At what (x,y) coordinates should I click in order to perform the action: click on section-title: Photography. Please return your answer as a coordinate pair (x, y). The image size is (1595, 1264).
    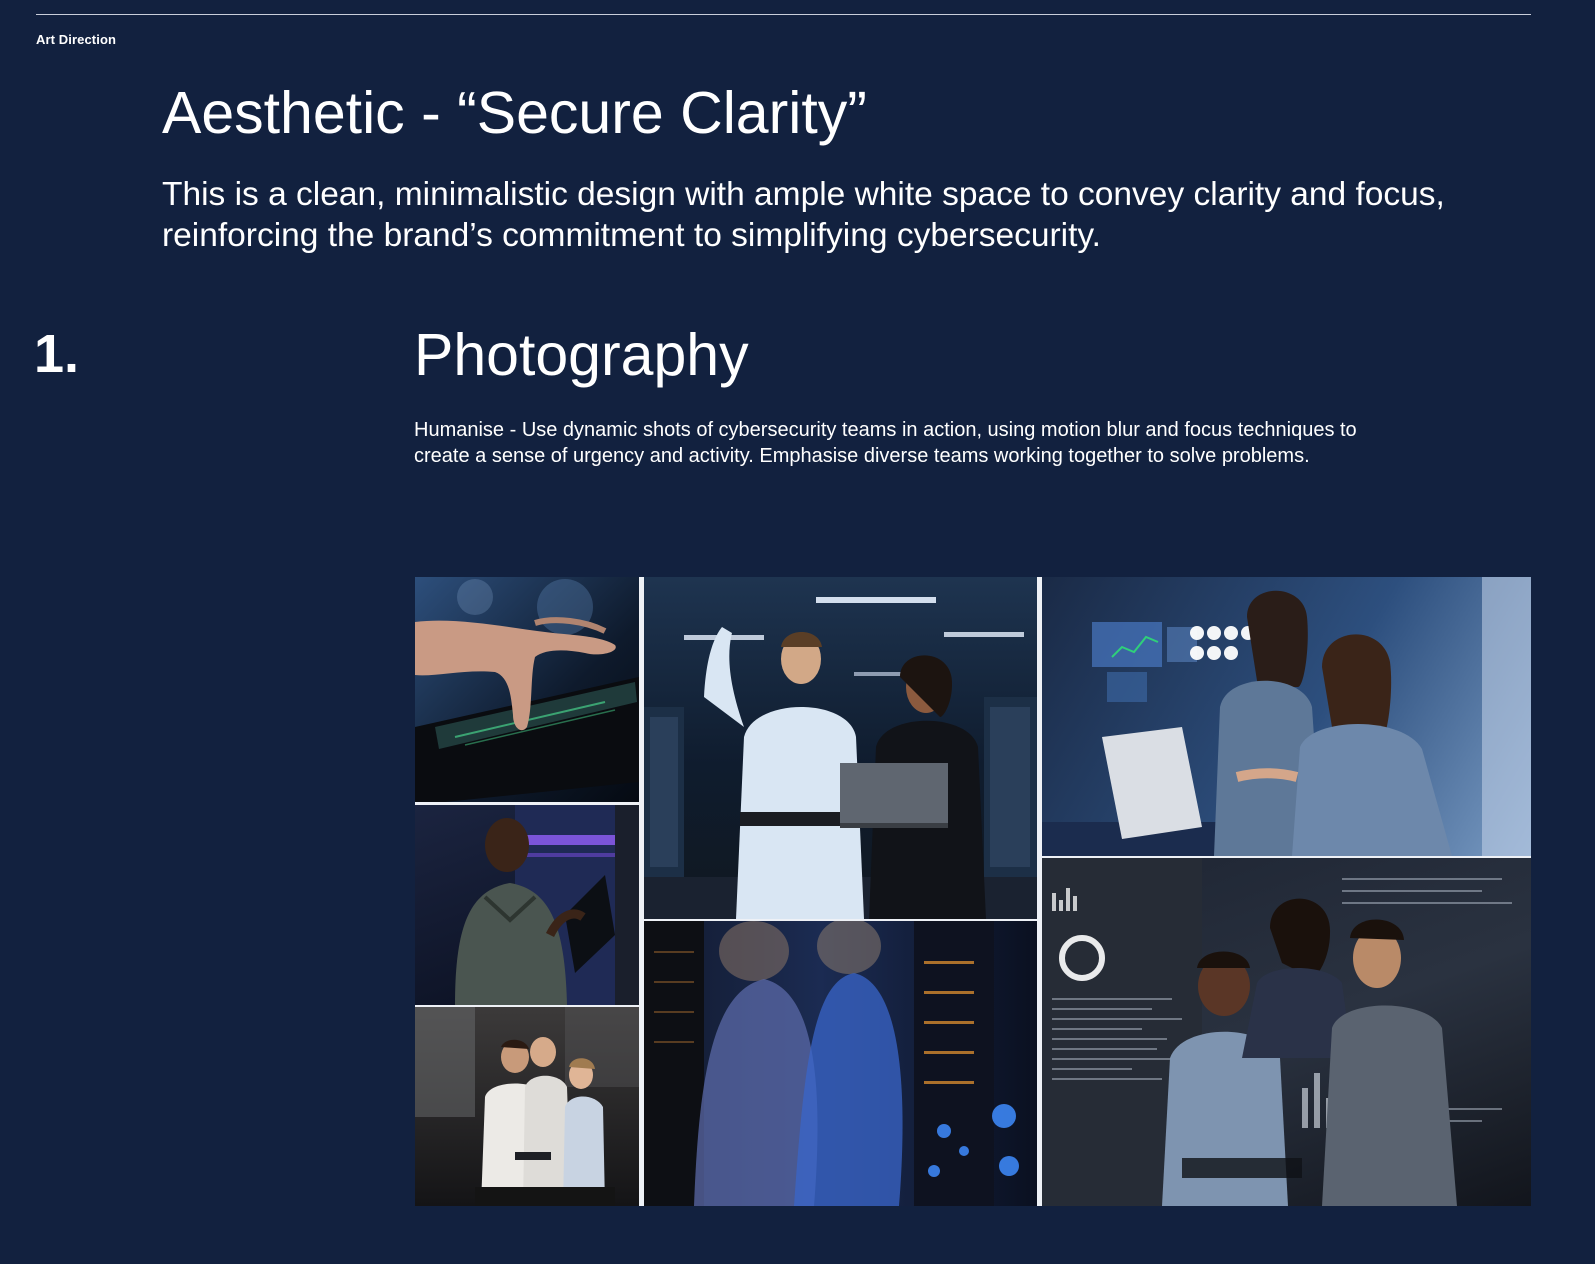
    Looking at the image, I should click on (581, 355).